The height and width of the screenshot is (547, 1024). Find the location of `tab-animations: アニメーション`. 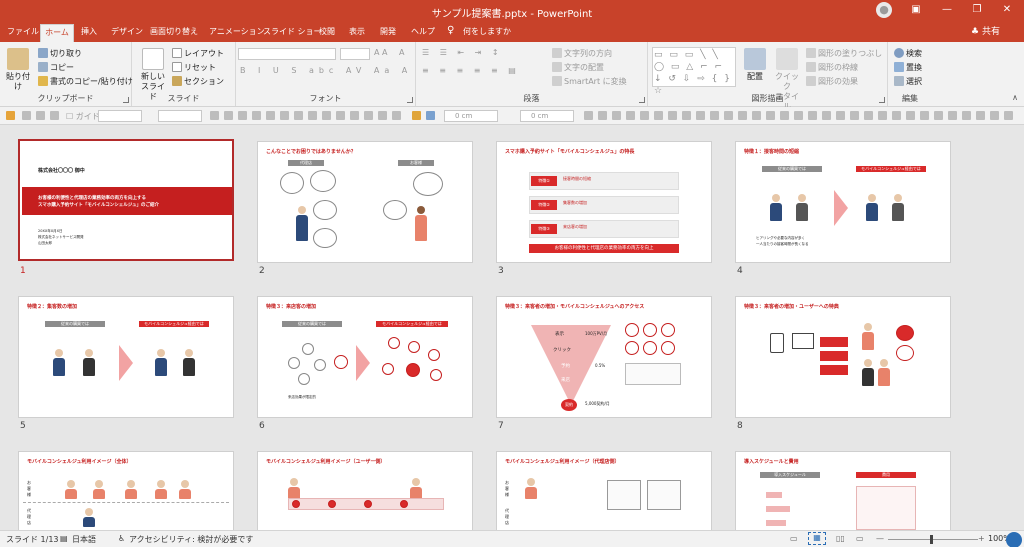

tab-animations: アニメーション is located at coordinates (237, 33).